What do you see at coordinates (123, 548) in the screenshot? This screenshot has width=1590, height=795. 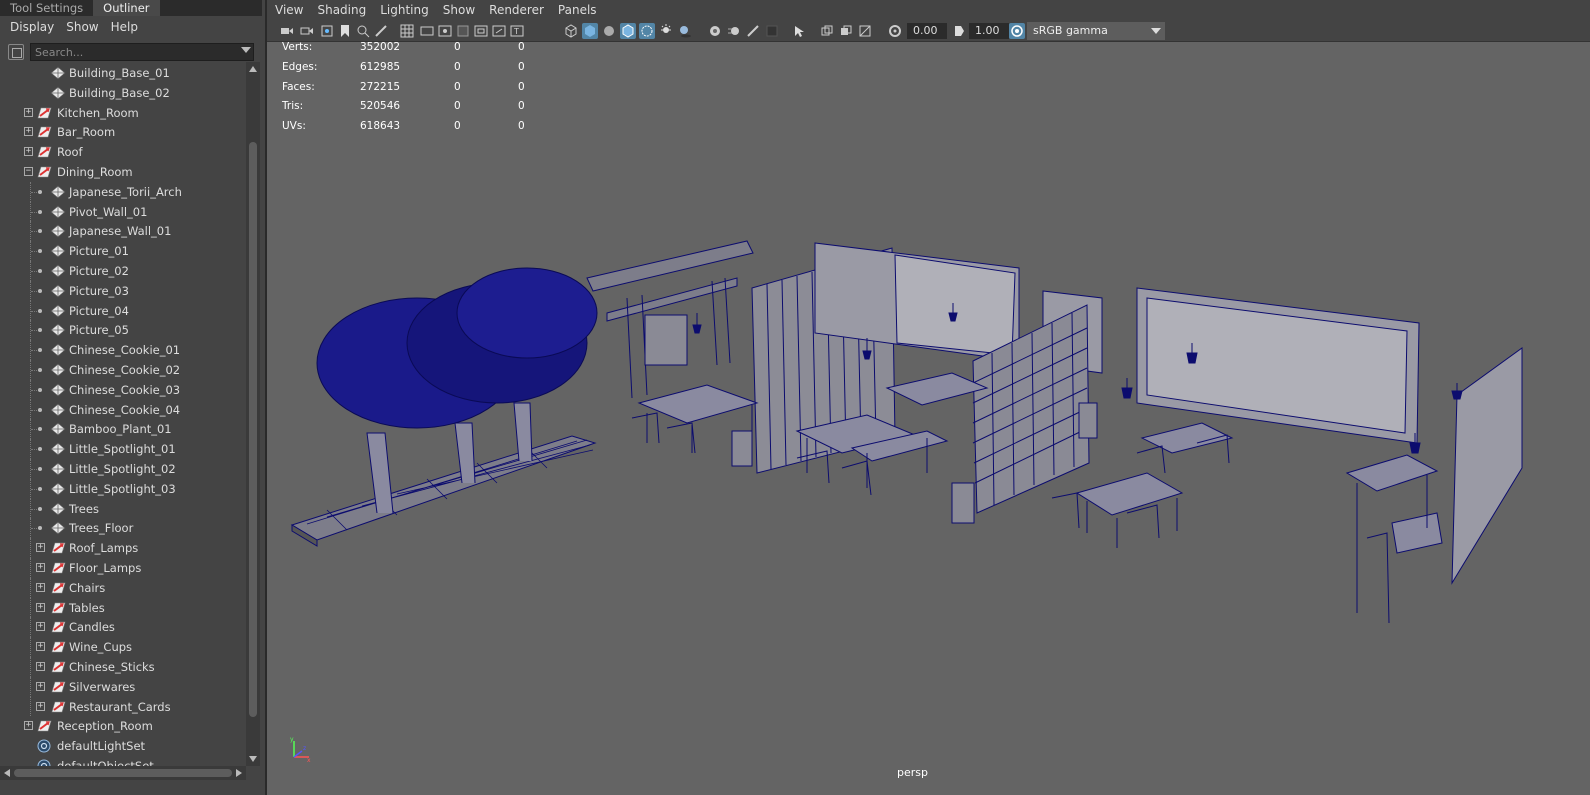 I see `outliner-item: + Roof_Lamps` at bounding box center [123, 548].